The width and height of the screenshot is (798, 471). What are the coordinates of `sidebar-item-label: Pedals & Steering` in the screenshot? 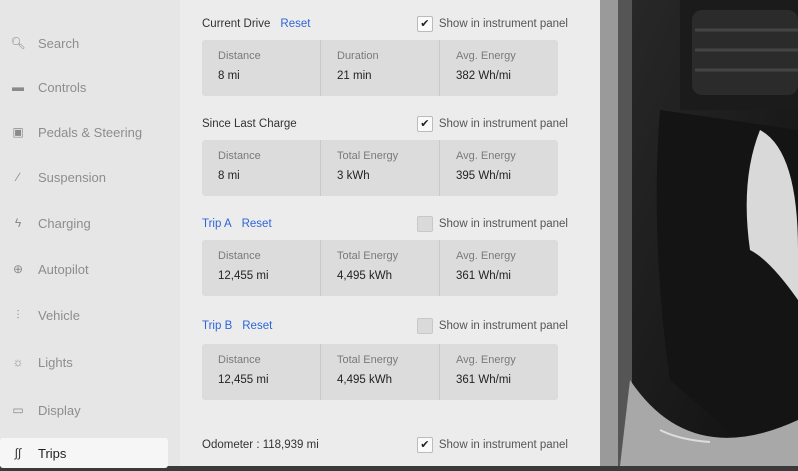 It's located at (90, 132).